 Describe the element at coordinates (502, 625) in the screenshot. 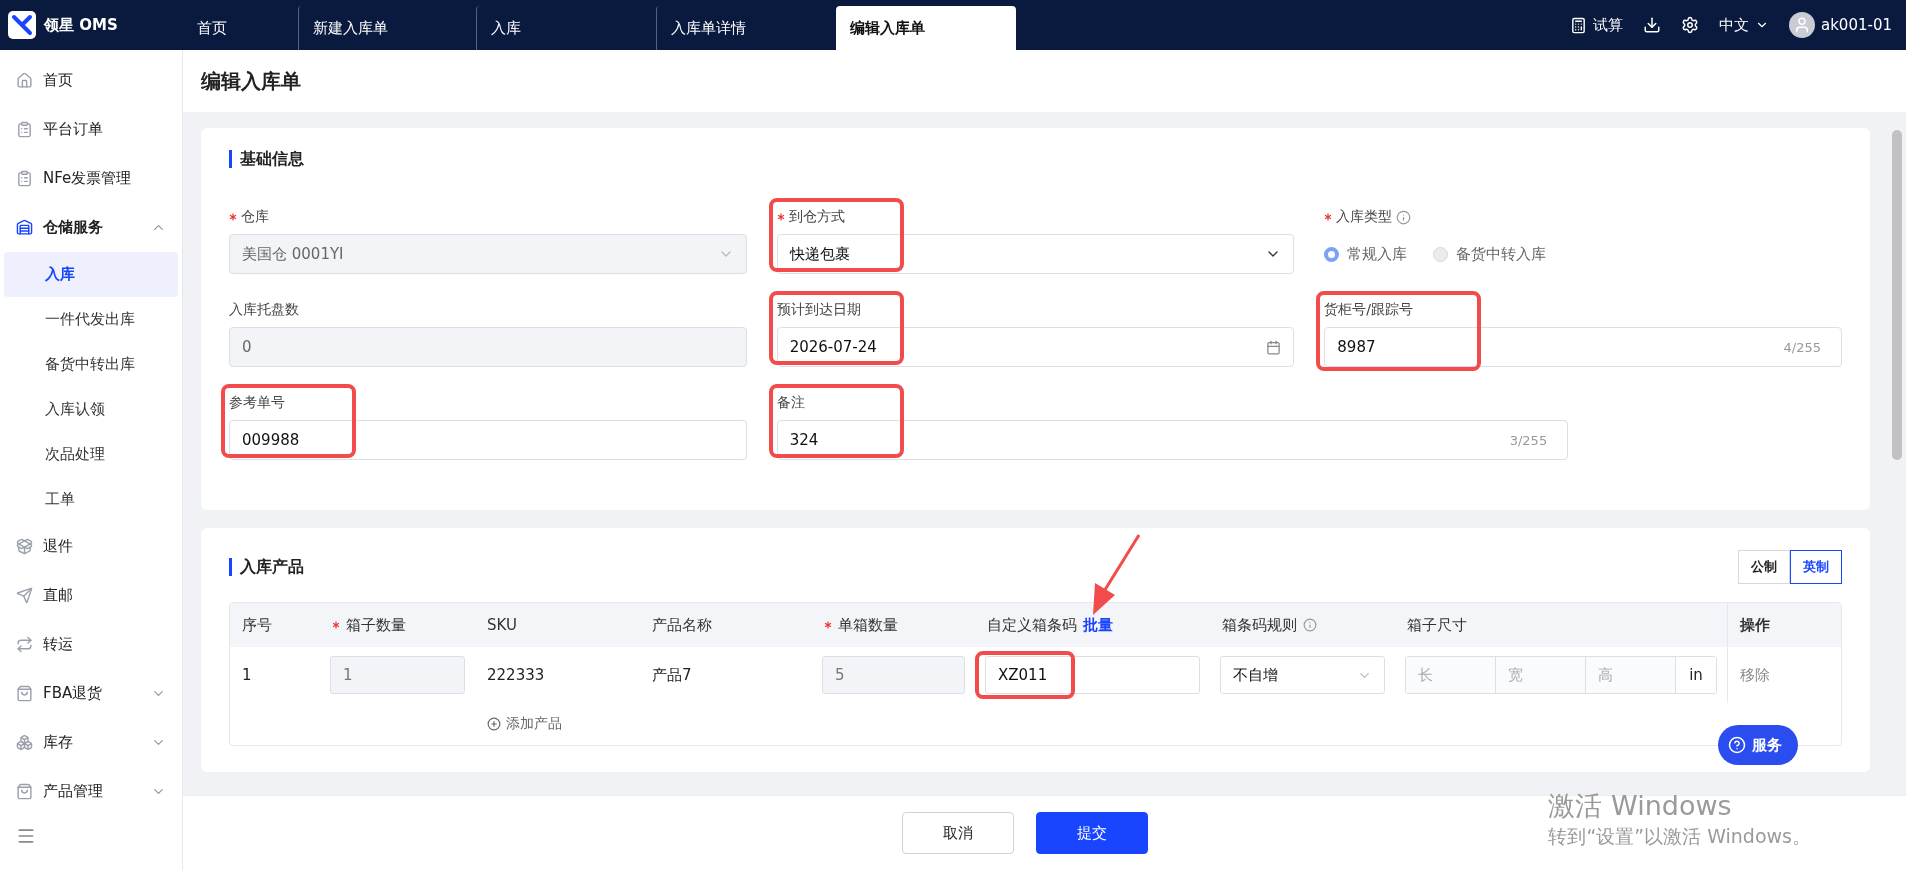

I see `column-header: SKU` at that location.